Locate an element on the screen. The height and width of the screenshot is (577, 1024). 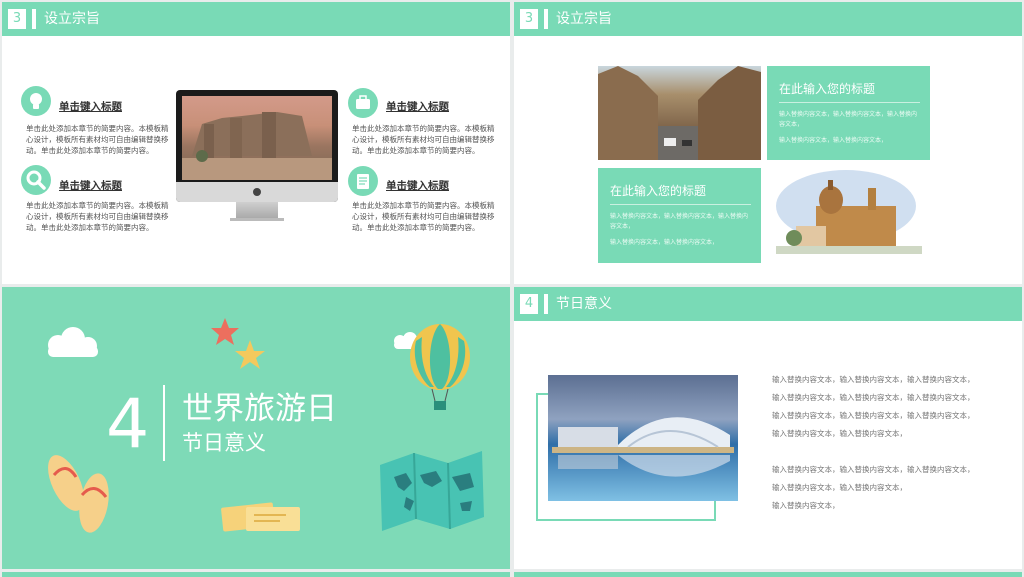
starfish-icon is located at coordinates (250, 355).